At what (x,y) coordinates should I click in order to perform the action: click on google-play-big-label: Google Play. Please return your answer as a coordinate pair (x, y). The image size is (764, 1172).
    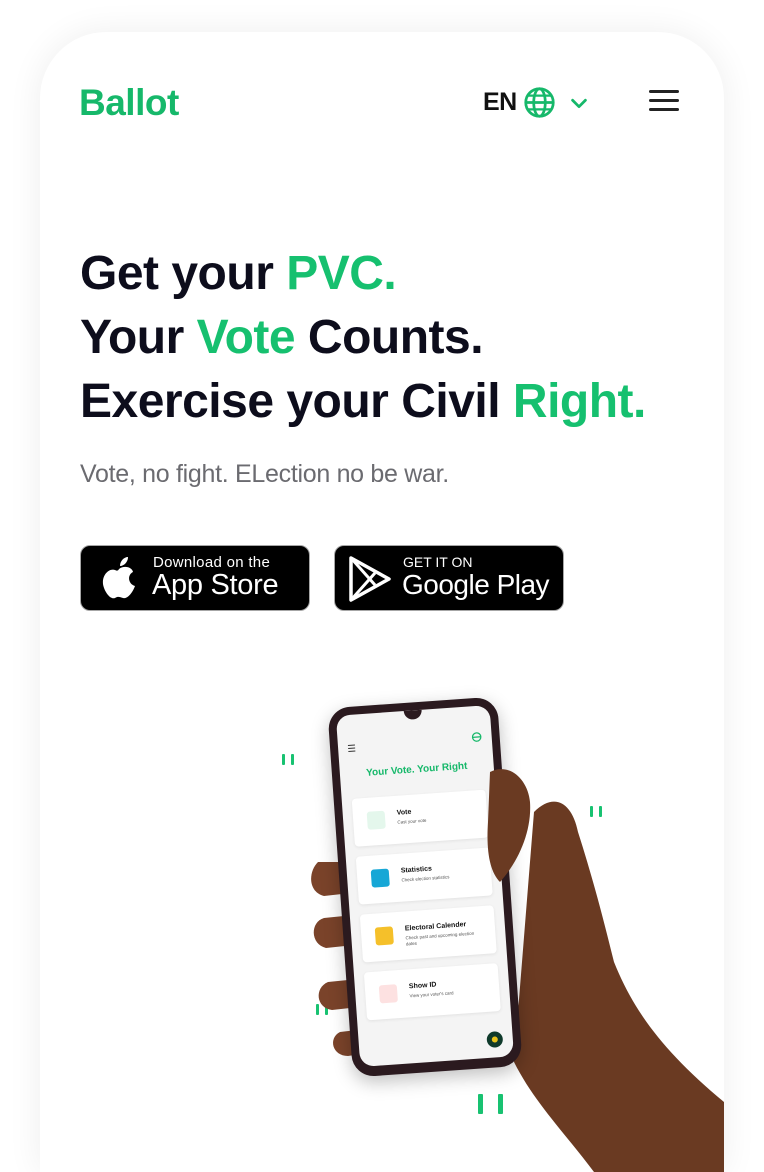
    Looking at the image, I should click on (476, 584).